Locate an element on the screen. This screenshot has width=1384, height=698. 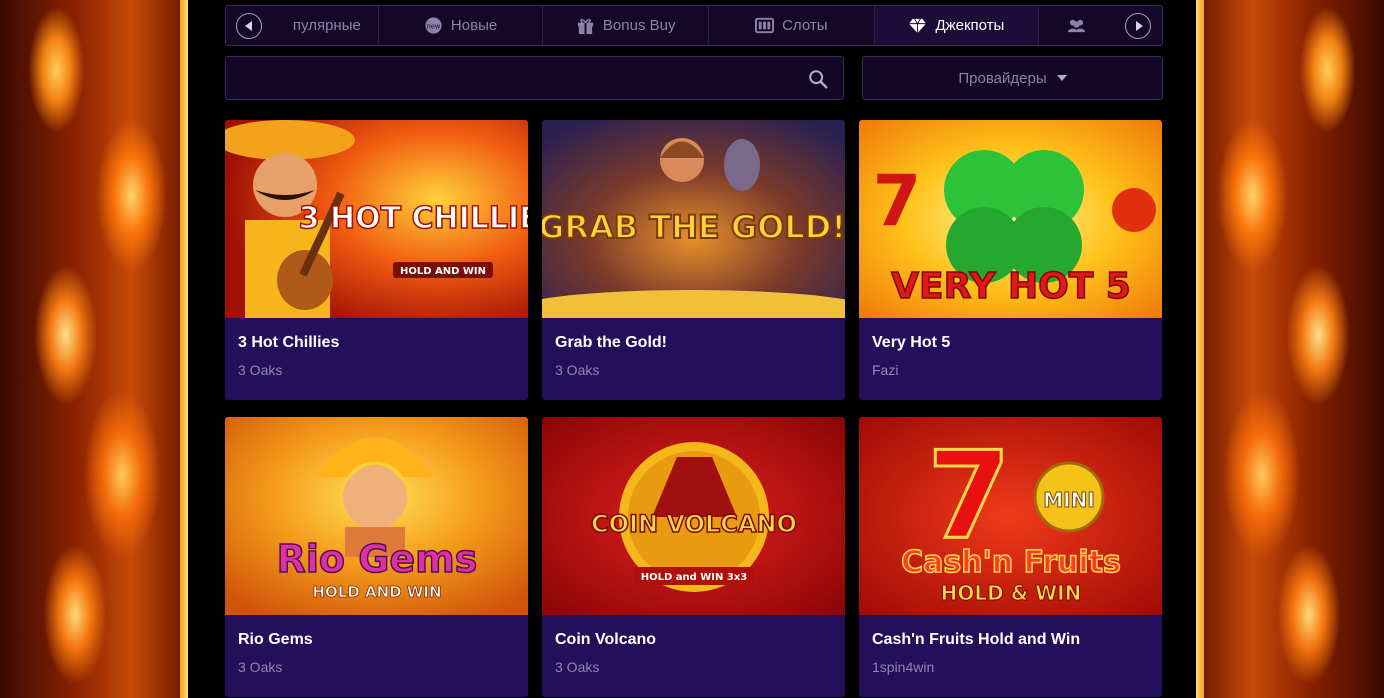
tab-new: new Новые is located at coordinates (461, 25).